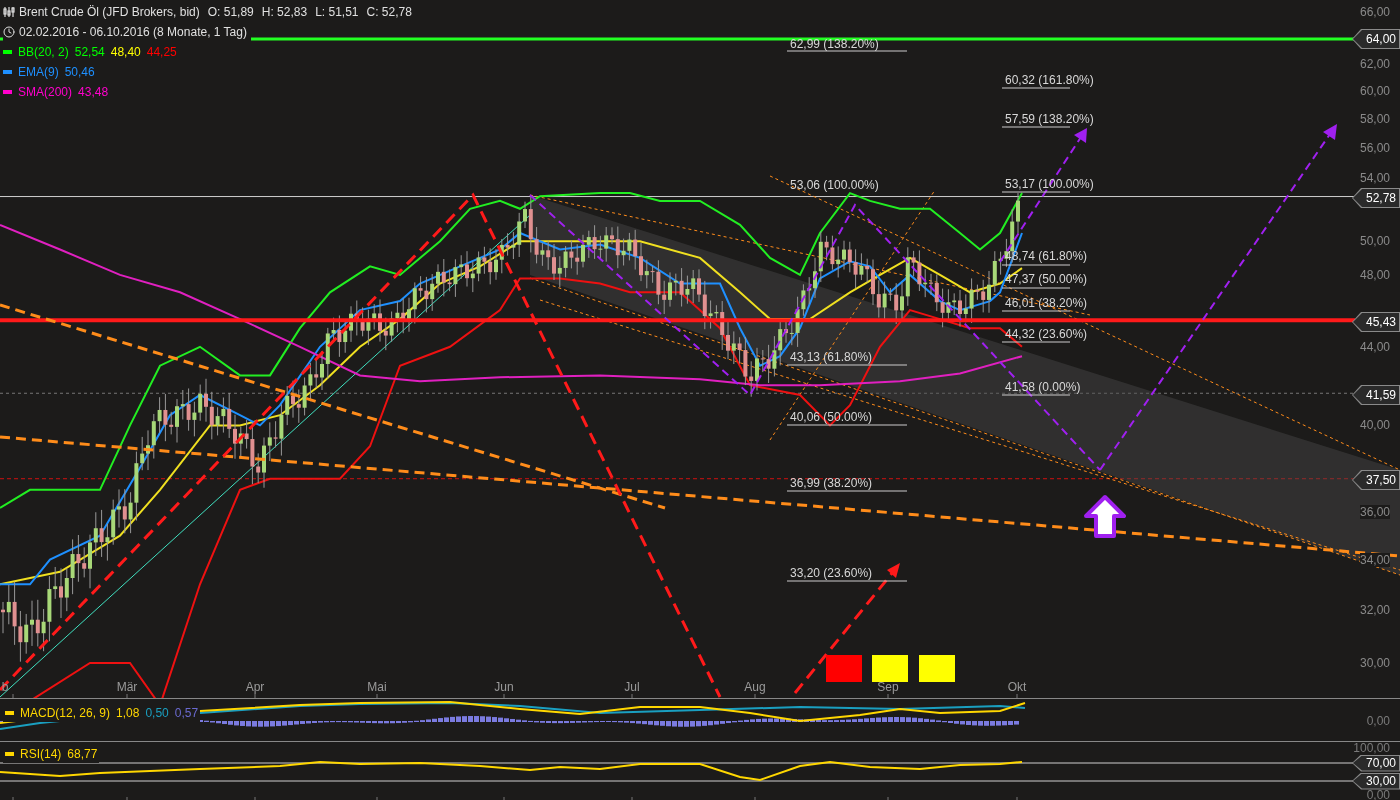 This screenshot has width=1400, height=800. I want to click on fibonacci-label: 53,17 (100.00%), so click(1049, 184).